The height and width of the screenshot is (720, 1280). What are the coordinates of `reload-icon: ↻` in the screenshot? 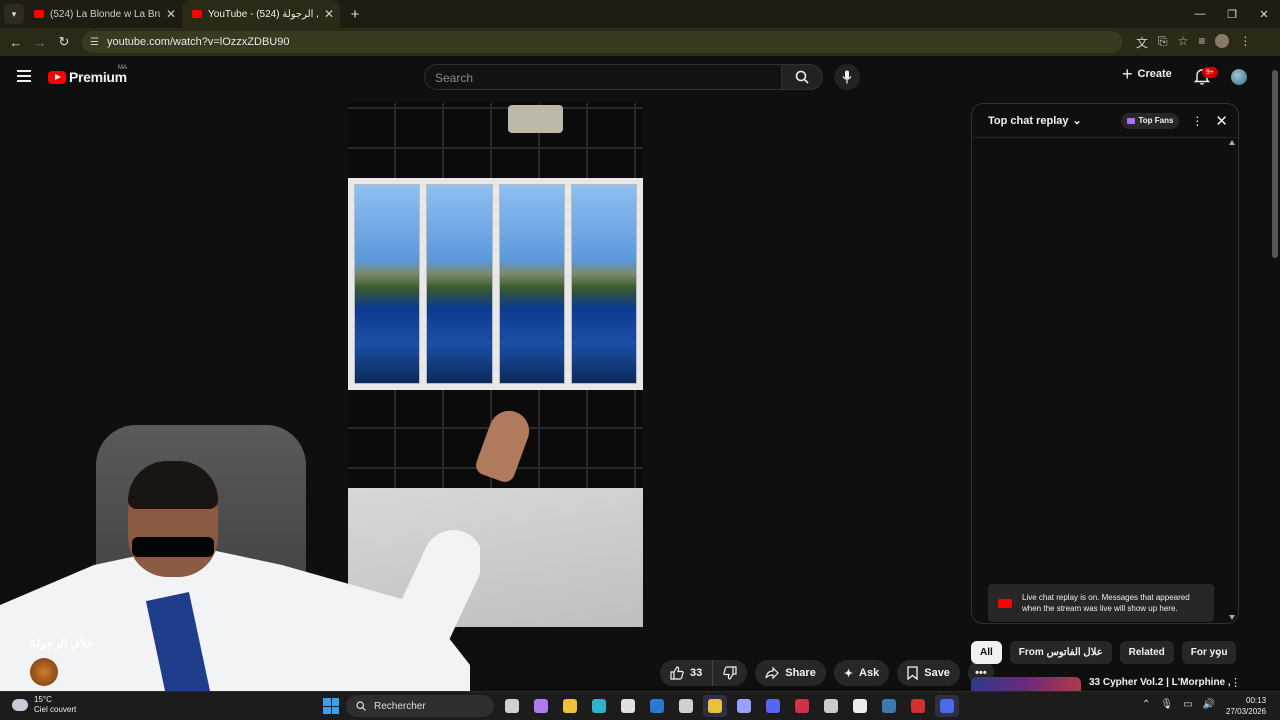 It's located at (64, 42).